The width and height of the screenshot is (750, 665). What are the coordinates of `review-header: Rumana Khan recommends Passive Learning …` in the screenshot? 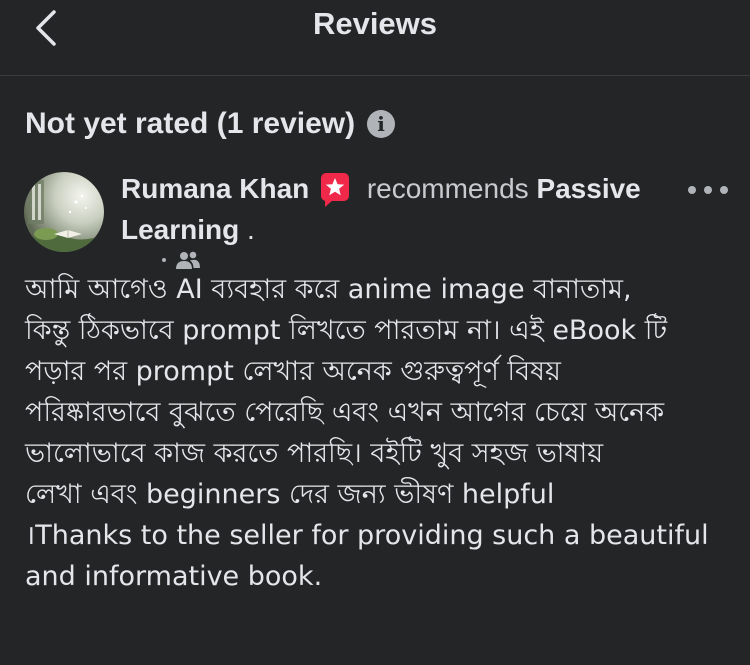 It's located at (401, 209).